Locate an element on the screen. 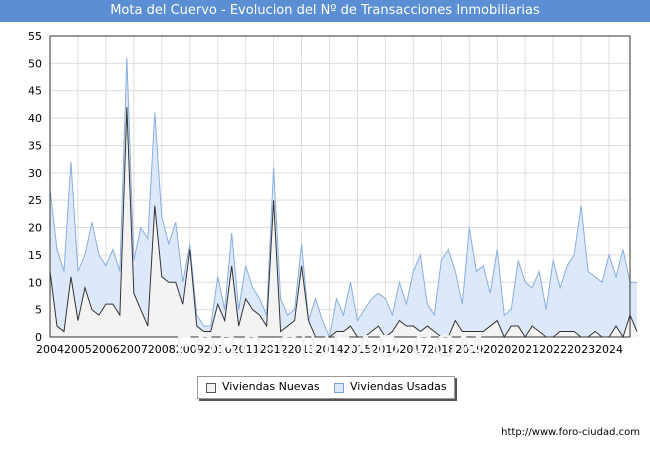 This screenshot has width=650, height=450. y-tick-label: 10 is located at coordinates (35, 282).